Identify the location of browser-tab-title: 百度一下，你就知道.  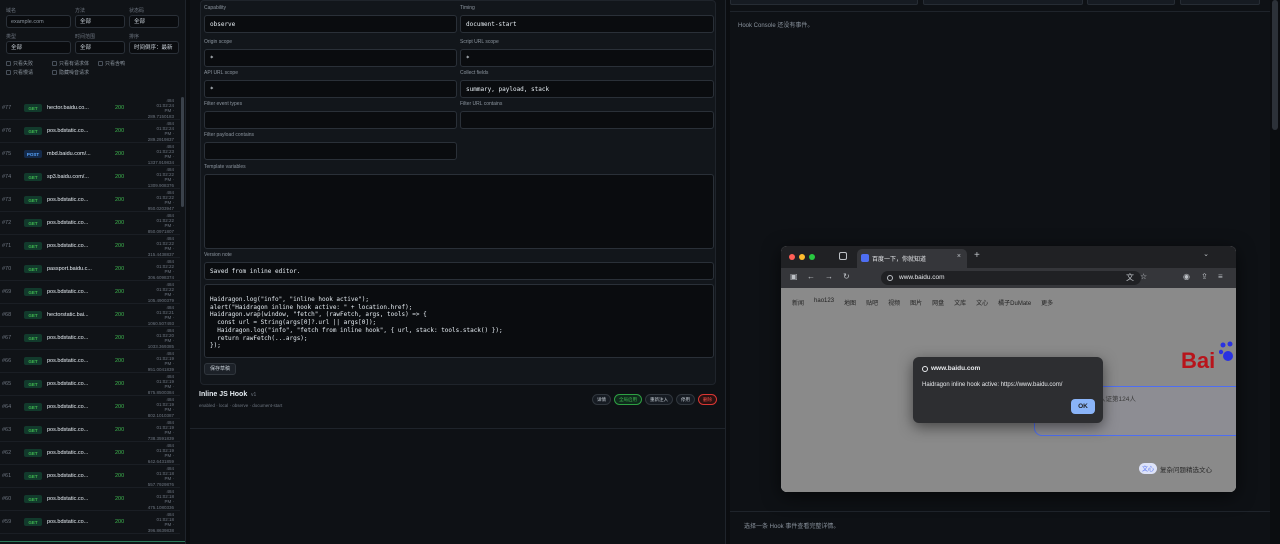
(899, 260).